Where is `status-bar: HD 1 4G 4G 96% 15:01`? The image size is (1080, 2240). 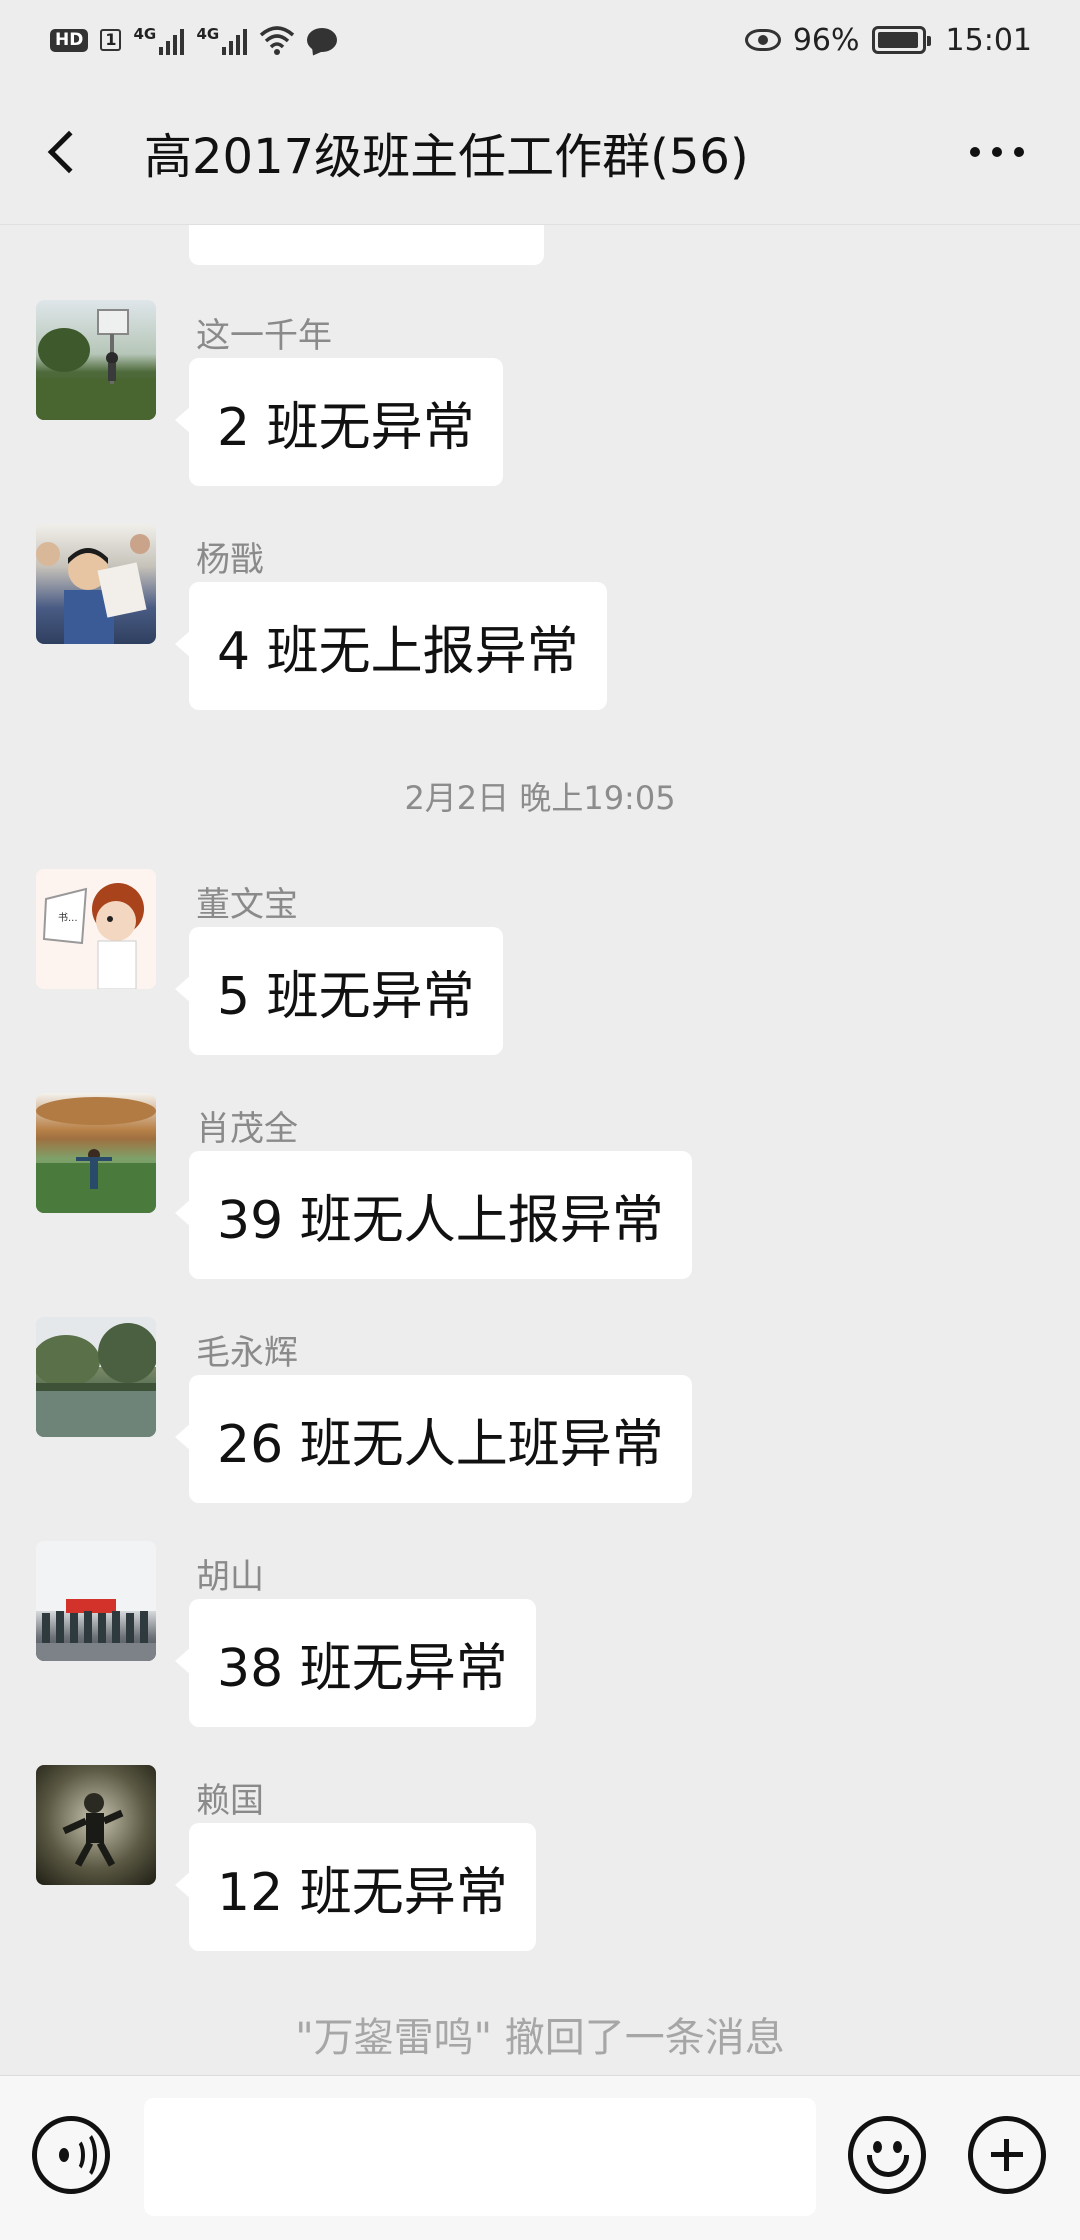 status-bar: HD 1 4G 4G 96% 15:01 is located at coordinates (540, 40).